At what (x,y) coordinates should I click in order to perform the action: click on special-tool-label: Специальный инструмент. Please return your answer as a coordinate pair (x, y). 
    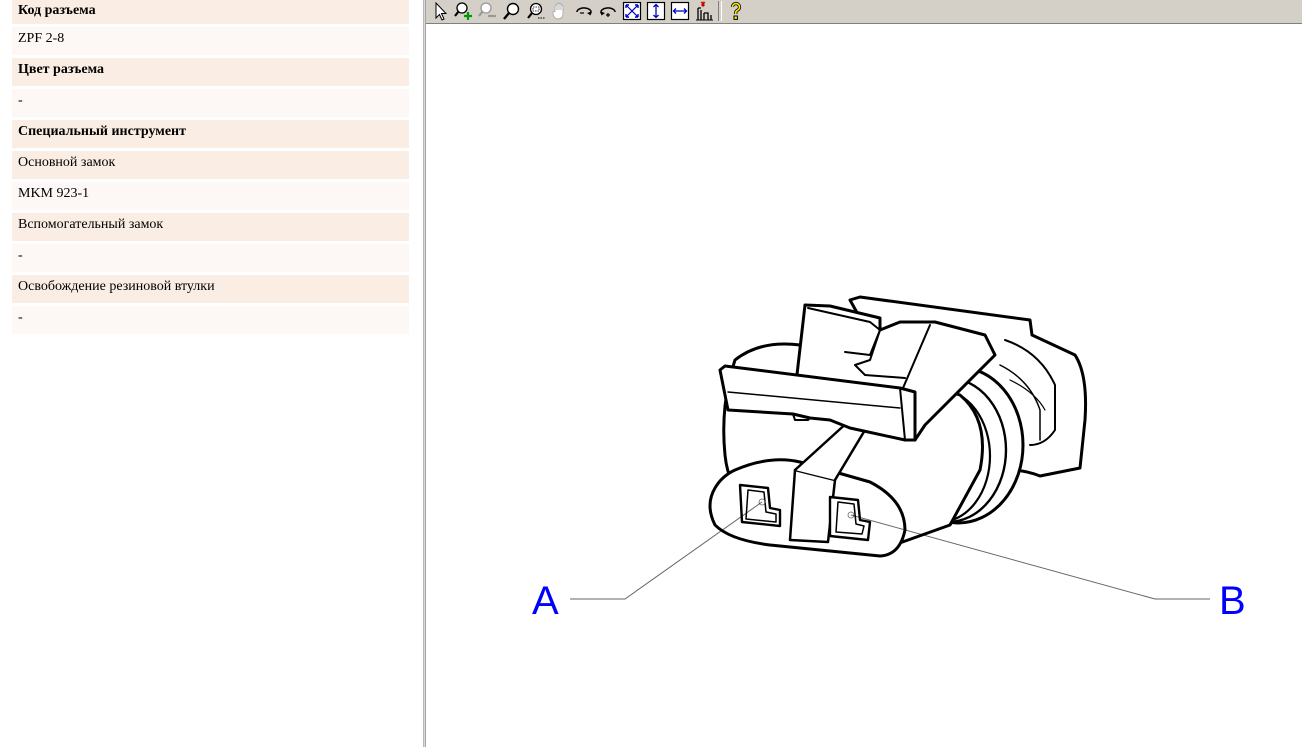
    Looking at the image, I should click on (210, 134).